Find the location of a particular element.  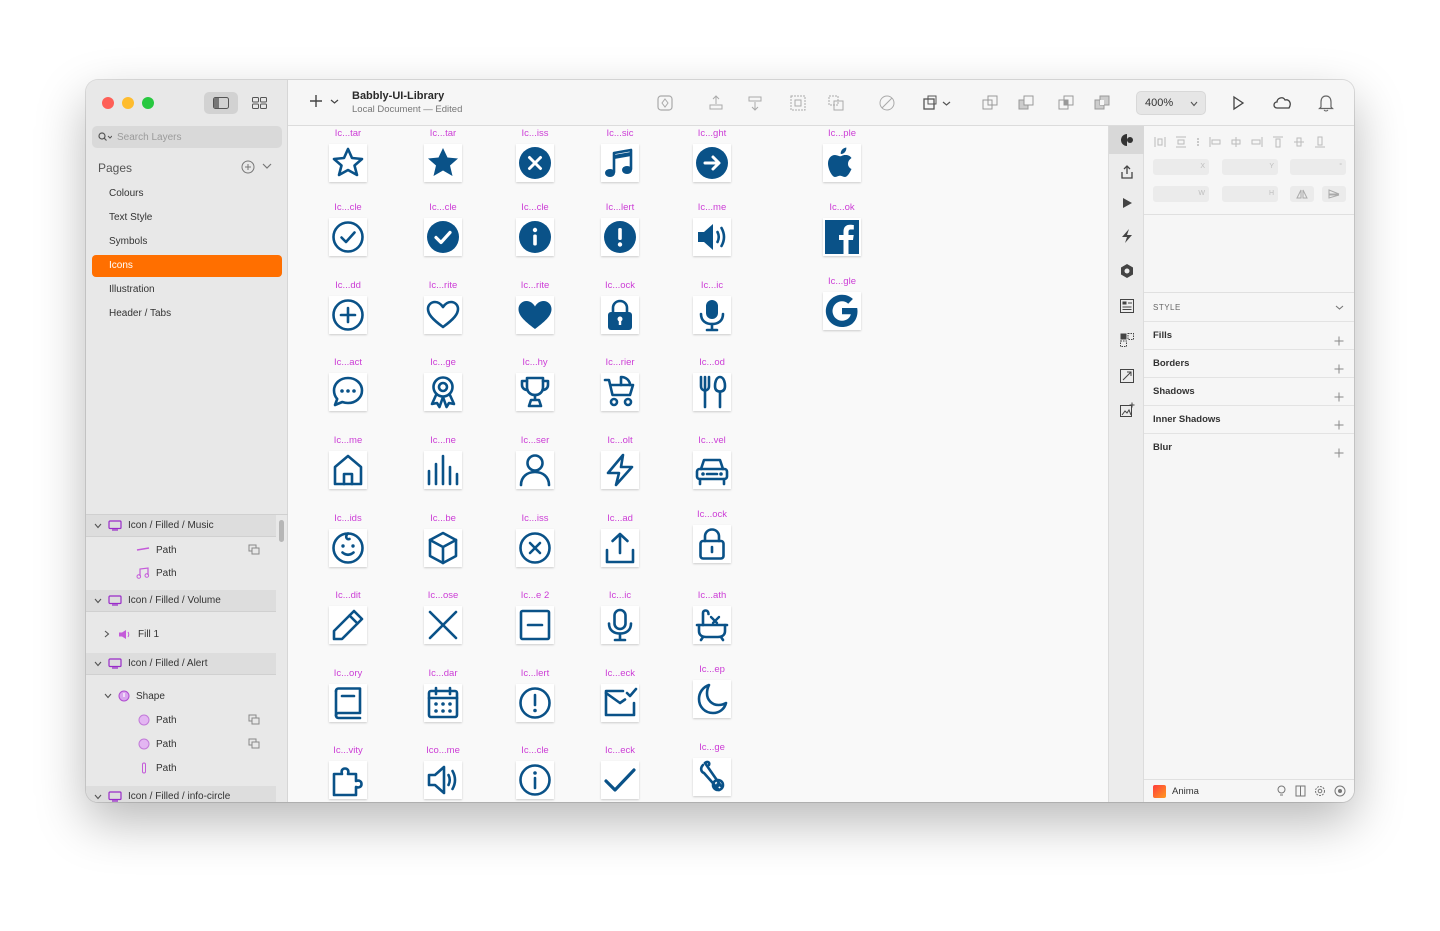

icon-artboard: Ic...ok is located at coordinates (842, 238).